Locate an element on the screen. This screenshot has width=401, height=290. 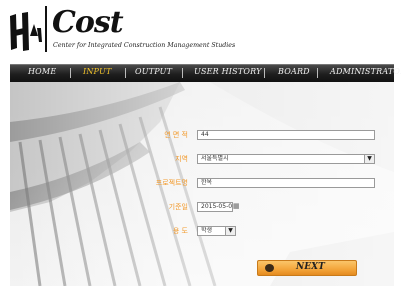
next-button-label: NEXT is located at coordinates (310, 267).